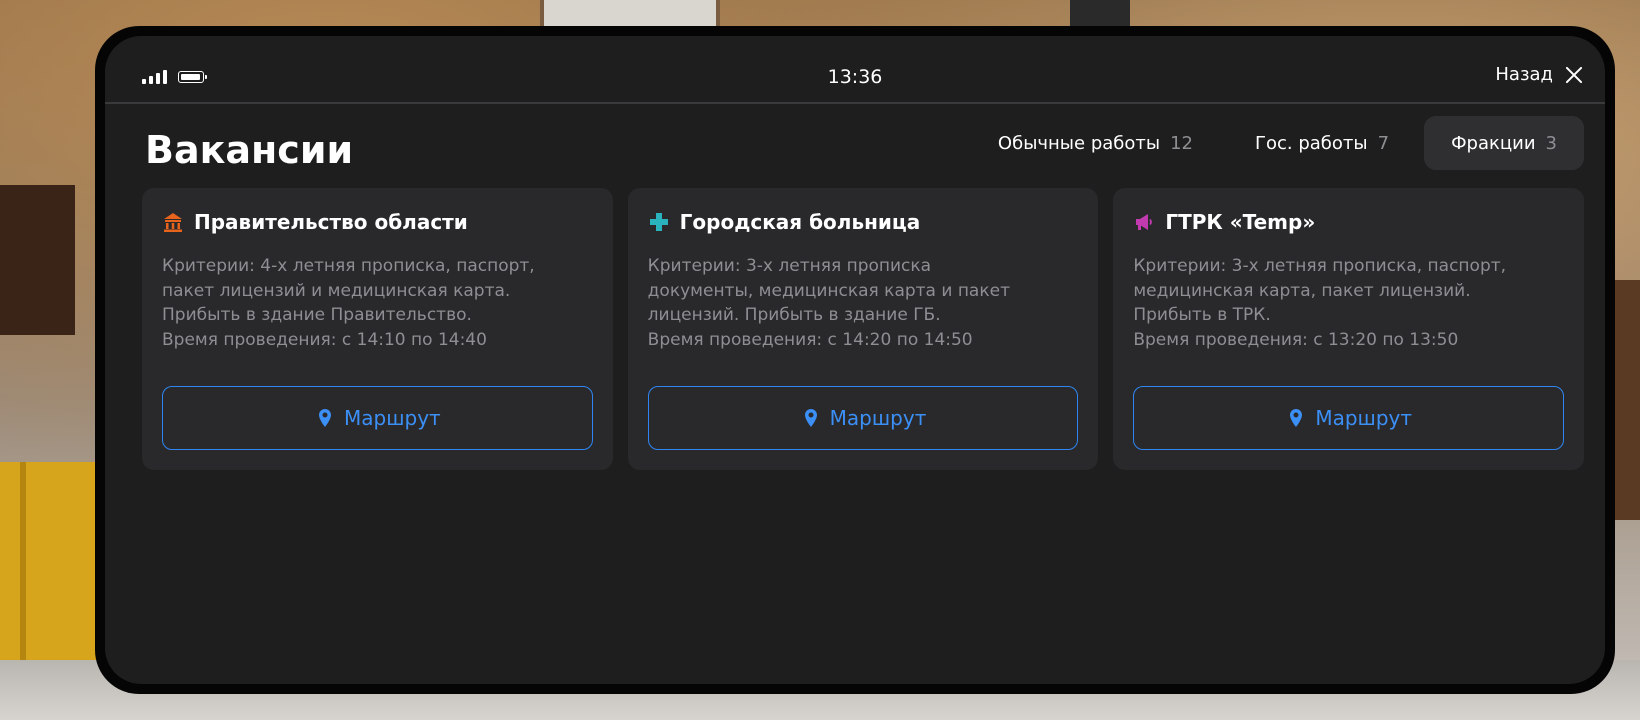 The height and width of the screenshot is (720, 1640). I want to click on tab-factions: Фракции 3, so click(1504, 143).